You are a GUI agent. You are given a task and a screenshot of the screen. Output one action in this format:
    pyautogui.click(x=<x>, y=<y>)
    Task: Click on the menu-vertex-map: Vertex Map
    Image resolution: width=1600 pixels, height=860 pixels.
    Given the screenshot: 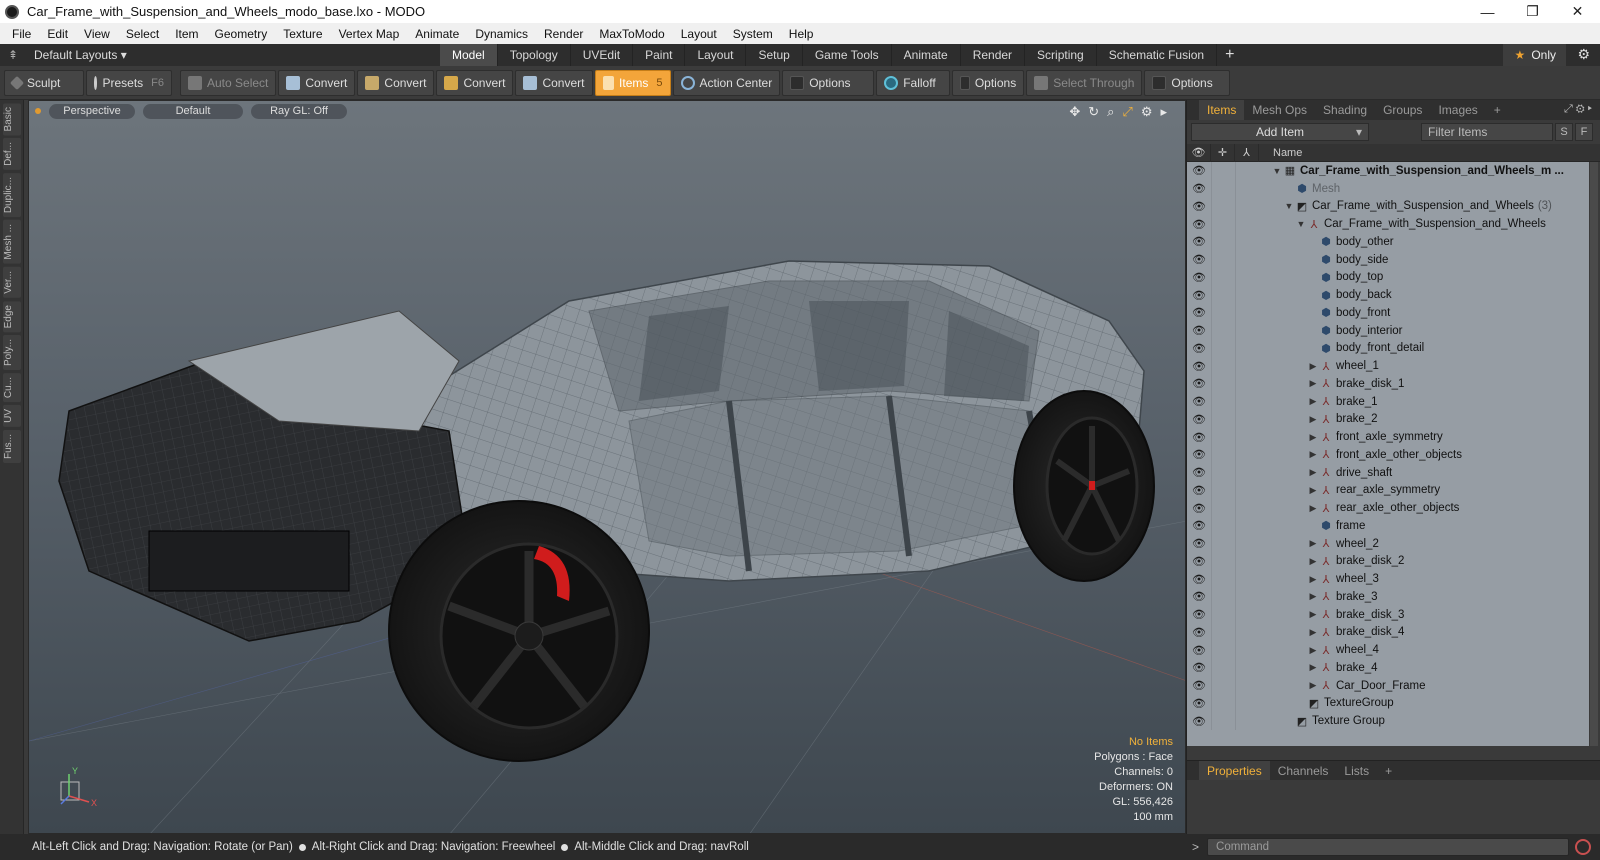 What is the action you would take?
    pyautogui.click(x=369, y=34)
    